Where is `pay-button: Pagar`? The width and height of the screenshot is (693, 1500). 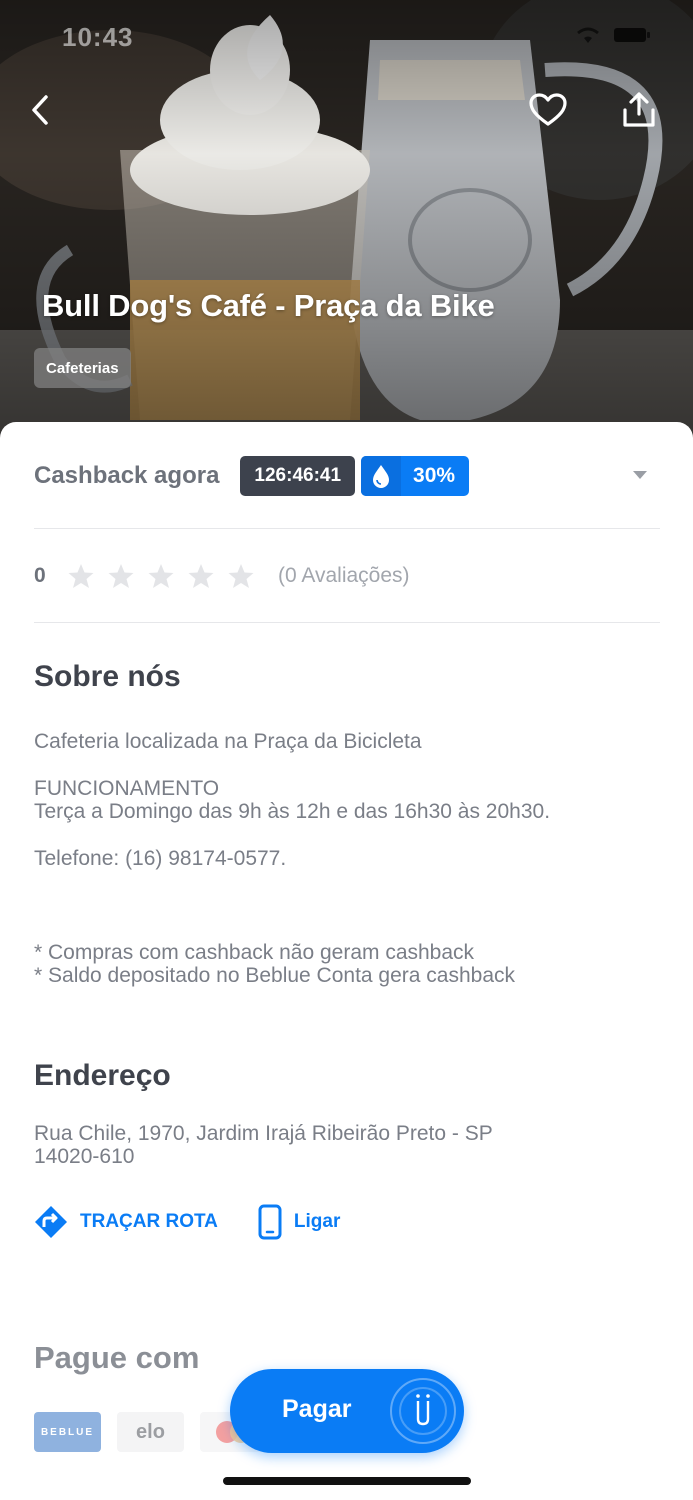
pay-button: Pagar is located at coordinates (347, 1411).